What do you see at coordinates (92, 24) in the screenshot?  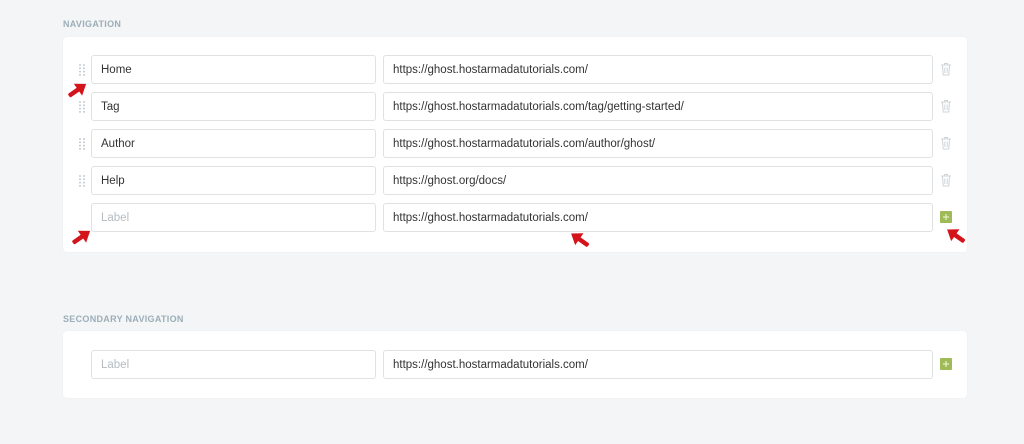 I see `navigation-title: NAVIGATION` at bounding box center [92, 24].